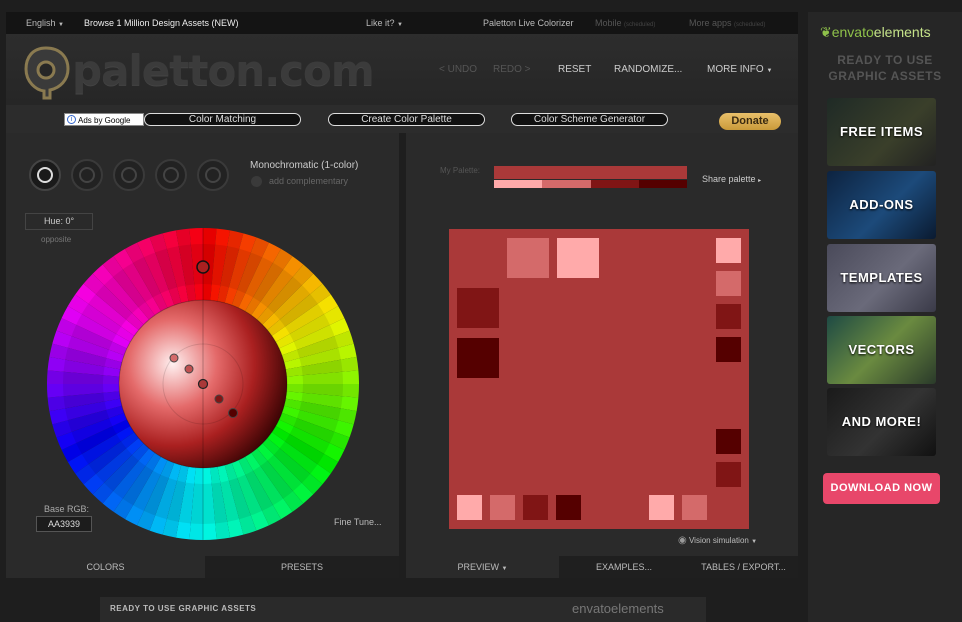 The height and width of the screenshot is (622, 962). What do you see at coordinates (852, 32) in the screenshot?
I see `envato-brand-light: envato` at bounding box center [852, 32].